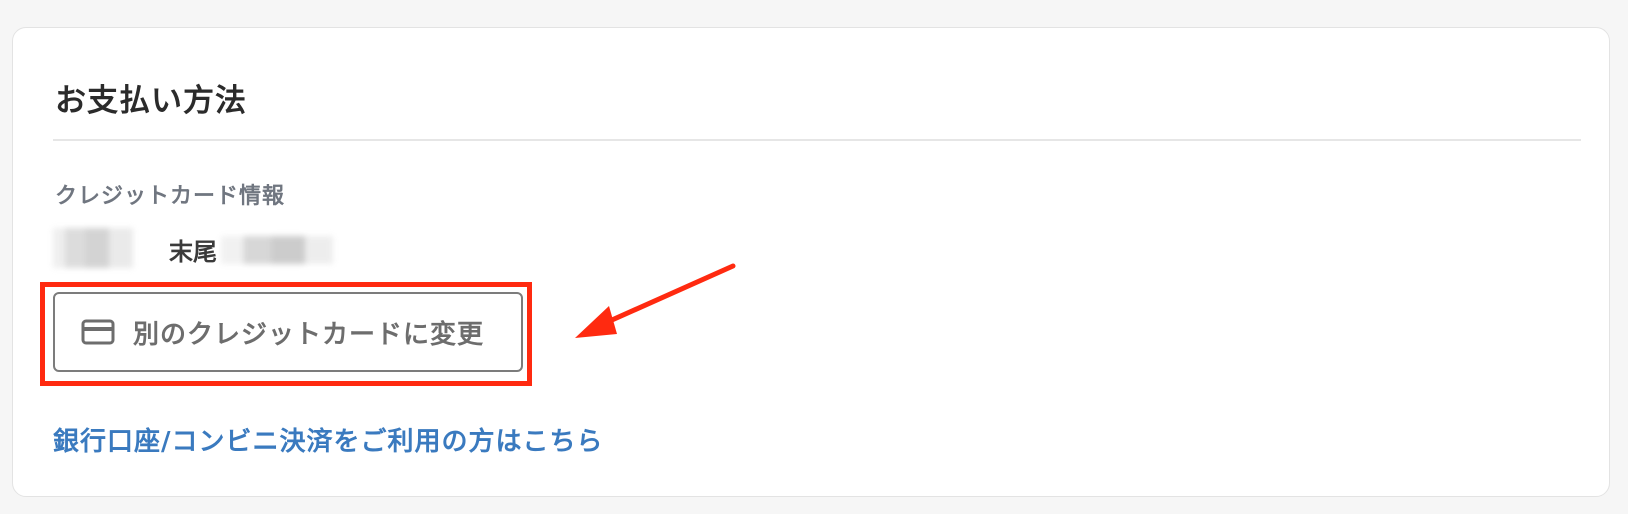 This screenshot has height=514, width=1628. What do you see at coordinates (277, 250) in the screenshot?
I see `card-last-digits-blurred` at bounding box center [277, 250].